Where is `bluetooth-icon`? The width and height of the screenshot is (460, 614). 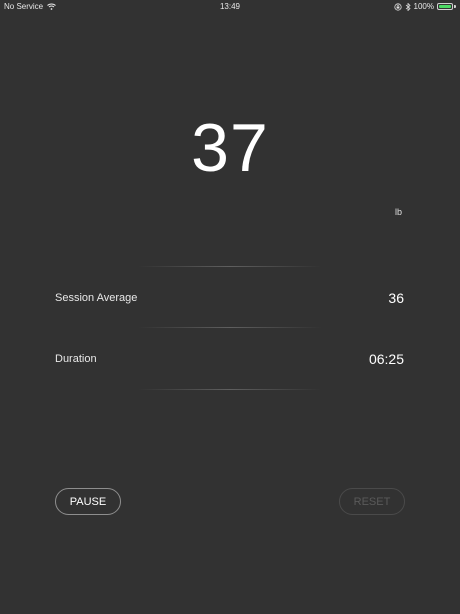
bluetooth-icon is located at coordinates (408, 6).